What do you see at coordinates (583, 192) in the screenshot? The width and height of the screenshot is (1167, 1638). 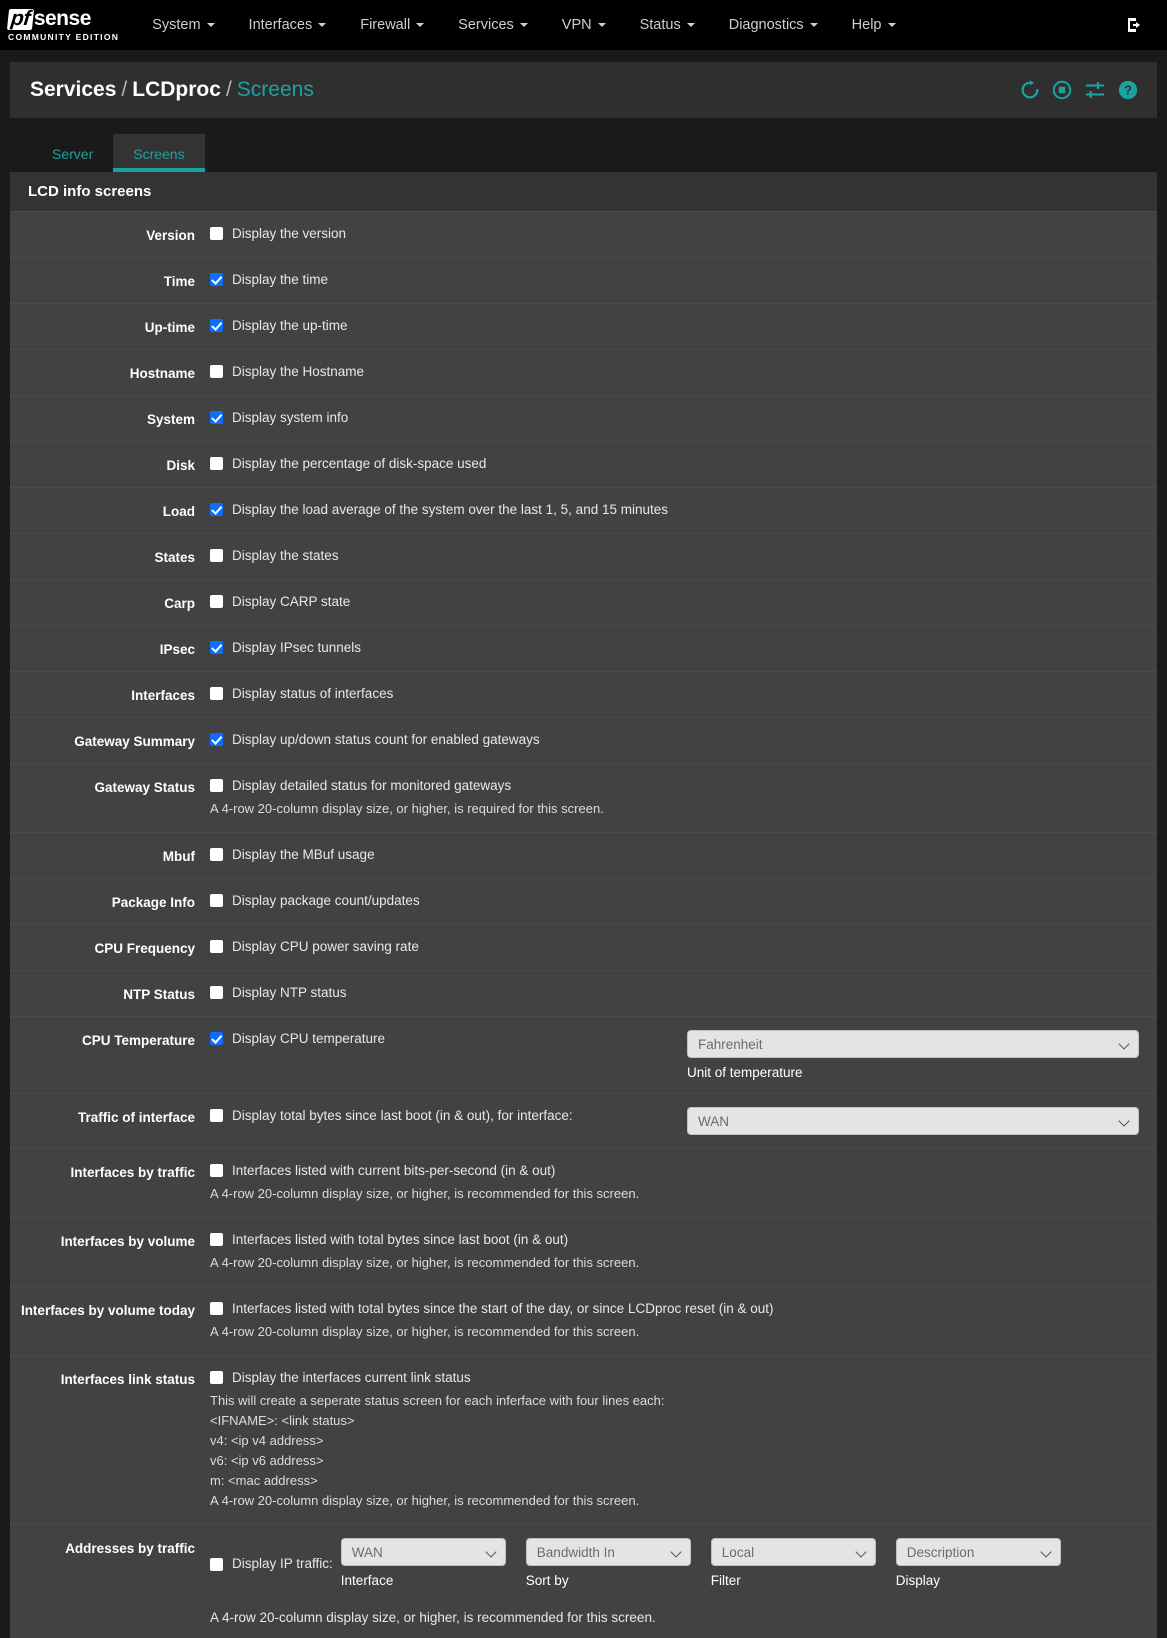 I see `panel-title: LCD info screens` at bounding box center [583, 192].